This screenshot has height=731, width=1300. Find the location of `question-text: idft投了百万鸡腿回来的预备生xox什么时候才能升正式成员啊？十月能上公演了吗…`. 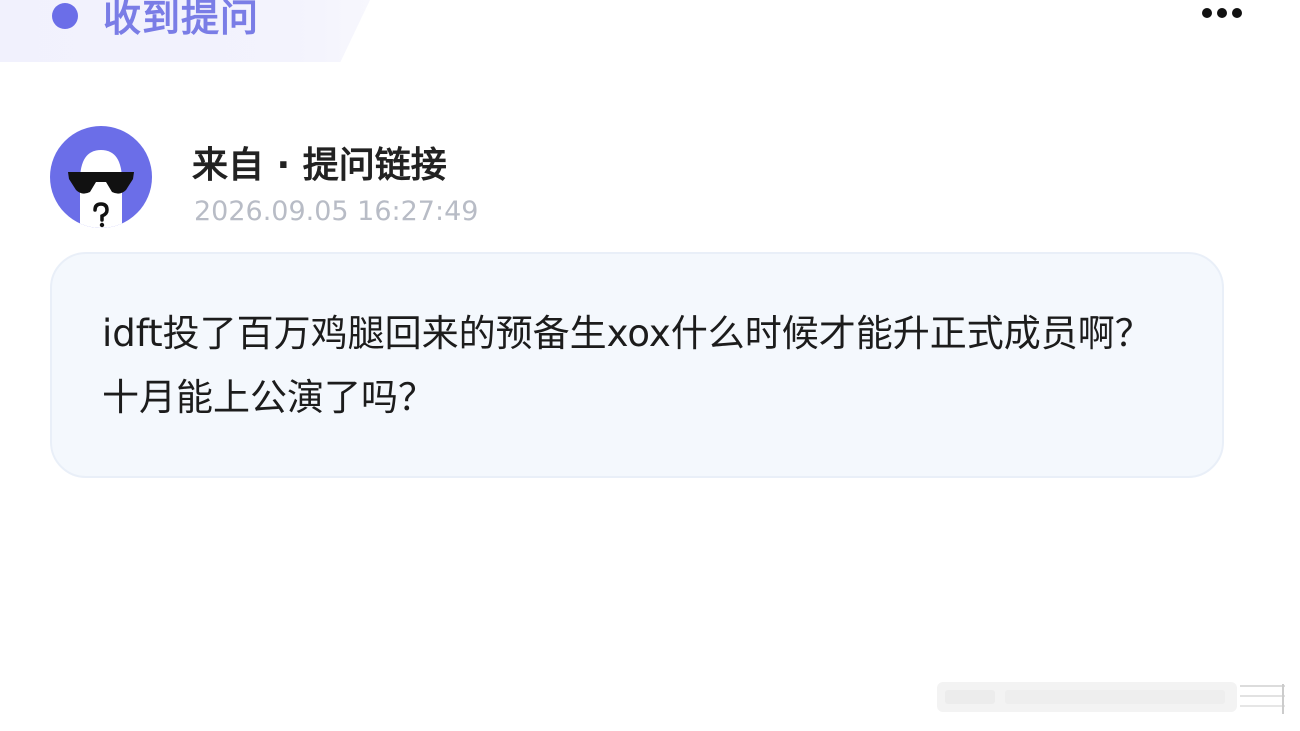

question-text: idft投了百万鸡腿回来的预备生xox什么时候才能升正式成员啊？十月能上公演了吗… is located at coordinates (627, 365).